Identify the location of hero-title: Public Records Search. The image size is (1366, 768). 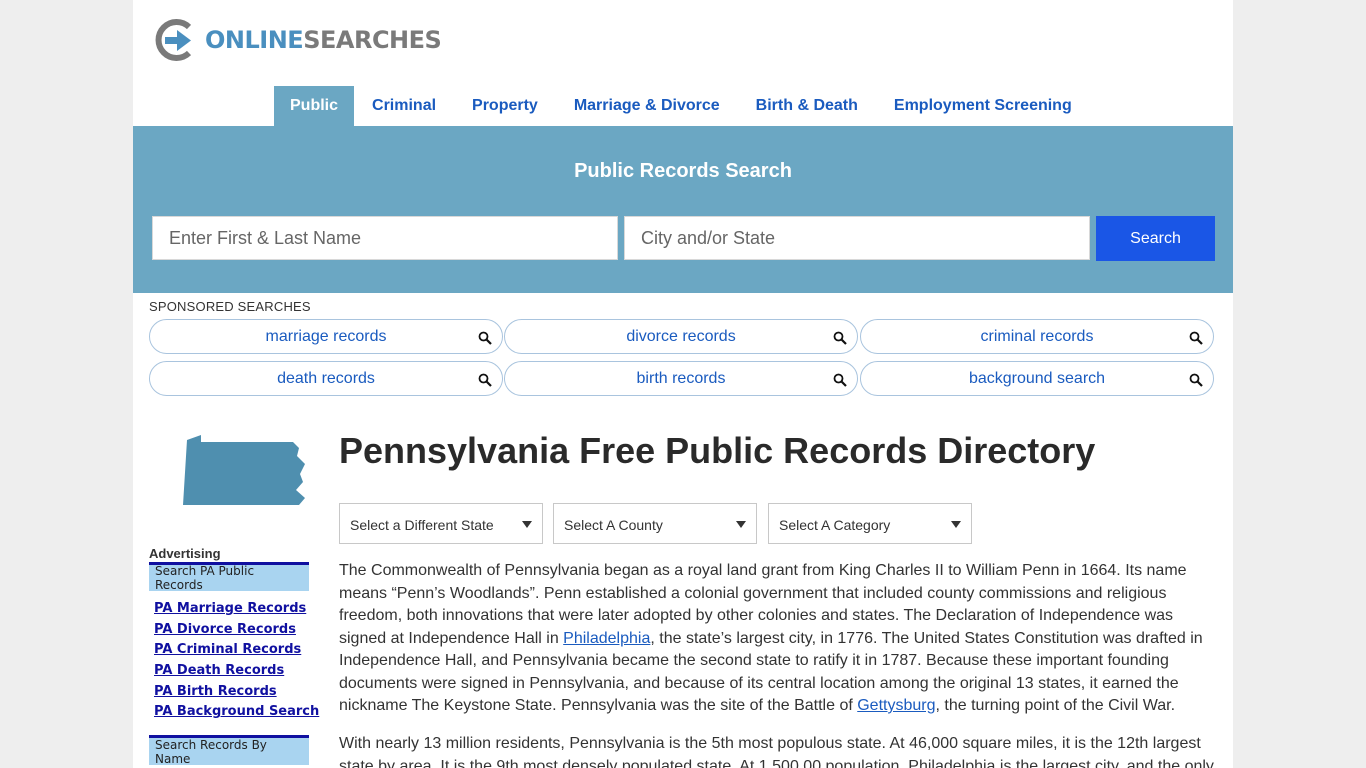
(683, 171).